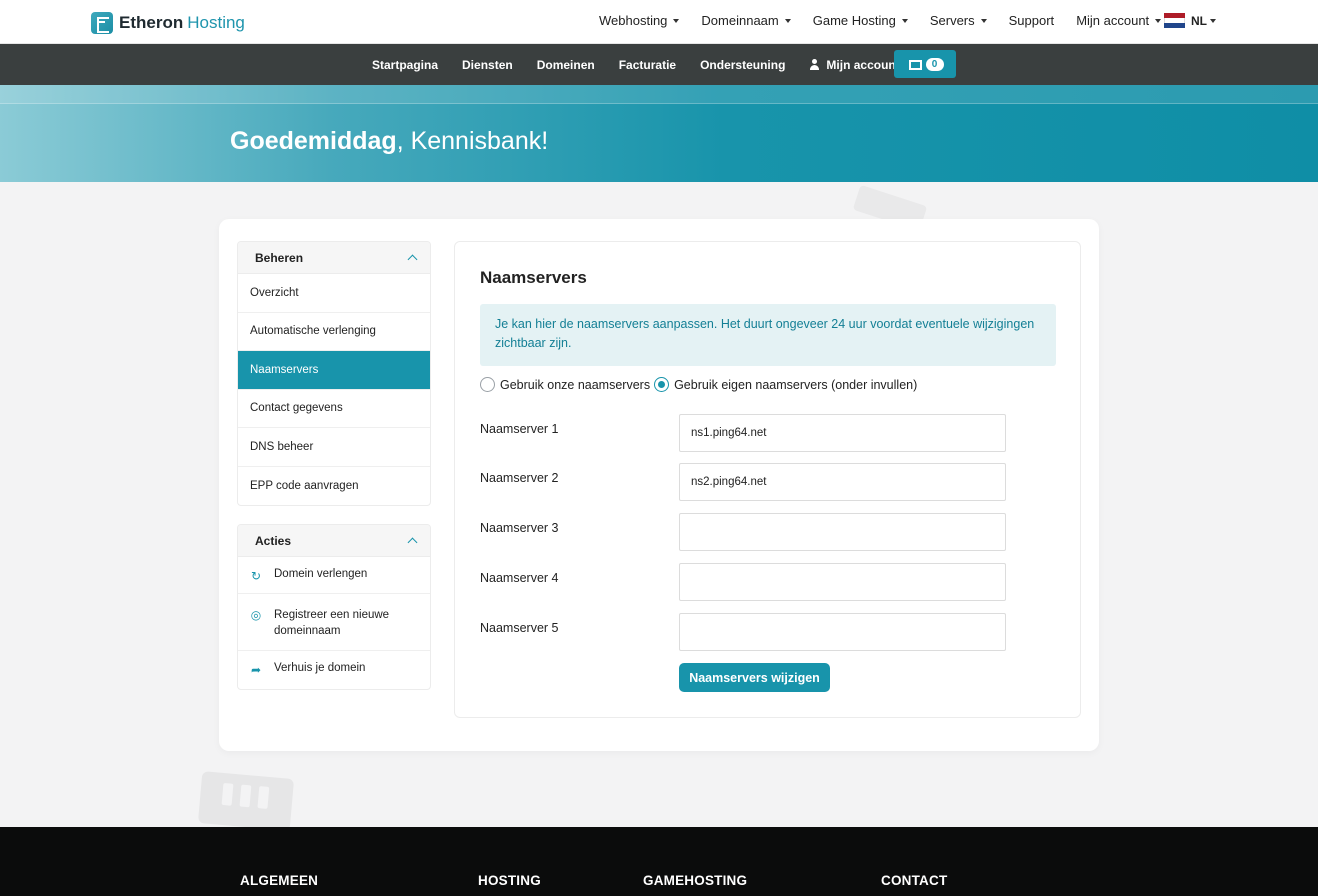  Describe the element at coordinates (1174, 20) in the screenshot. I see `netherlands-flag-icon` at that location.